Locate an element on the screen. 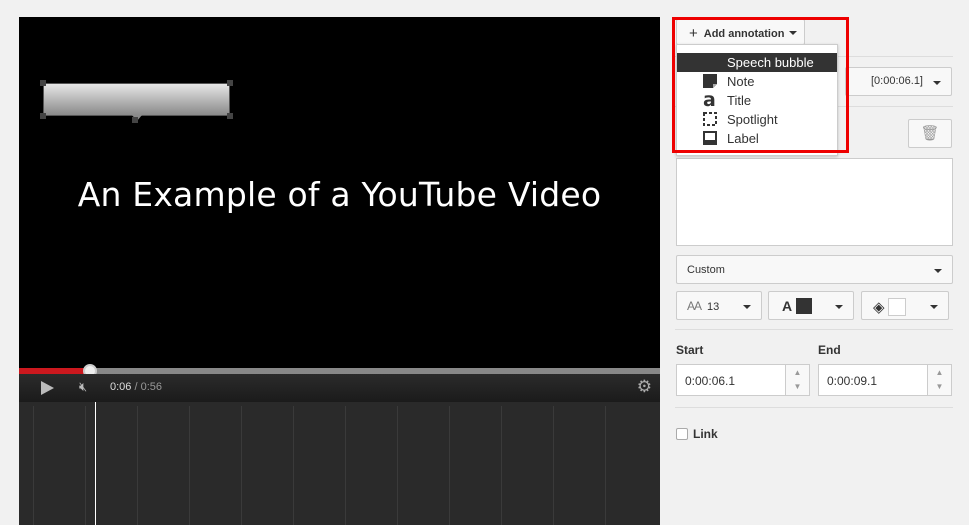 The image size is (969, 525). text-color-select: A is located at coordinates (811, 305).